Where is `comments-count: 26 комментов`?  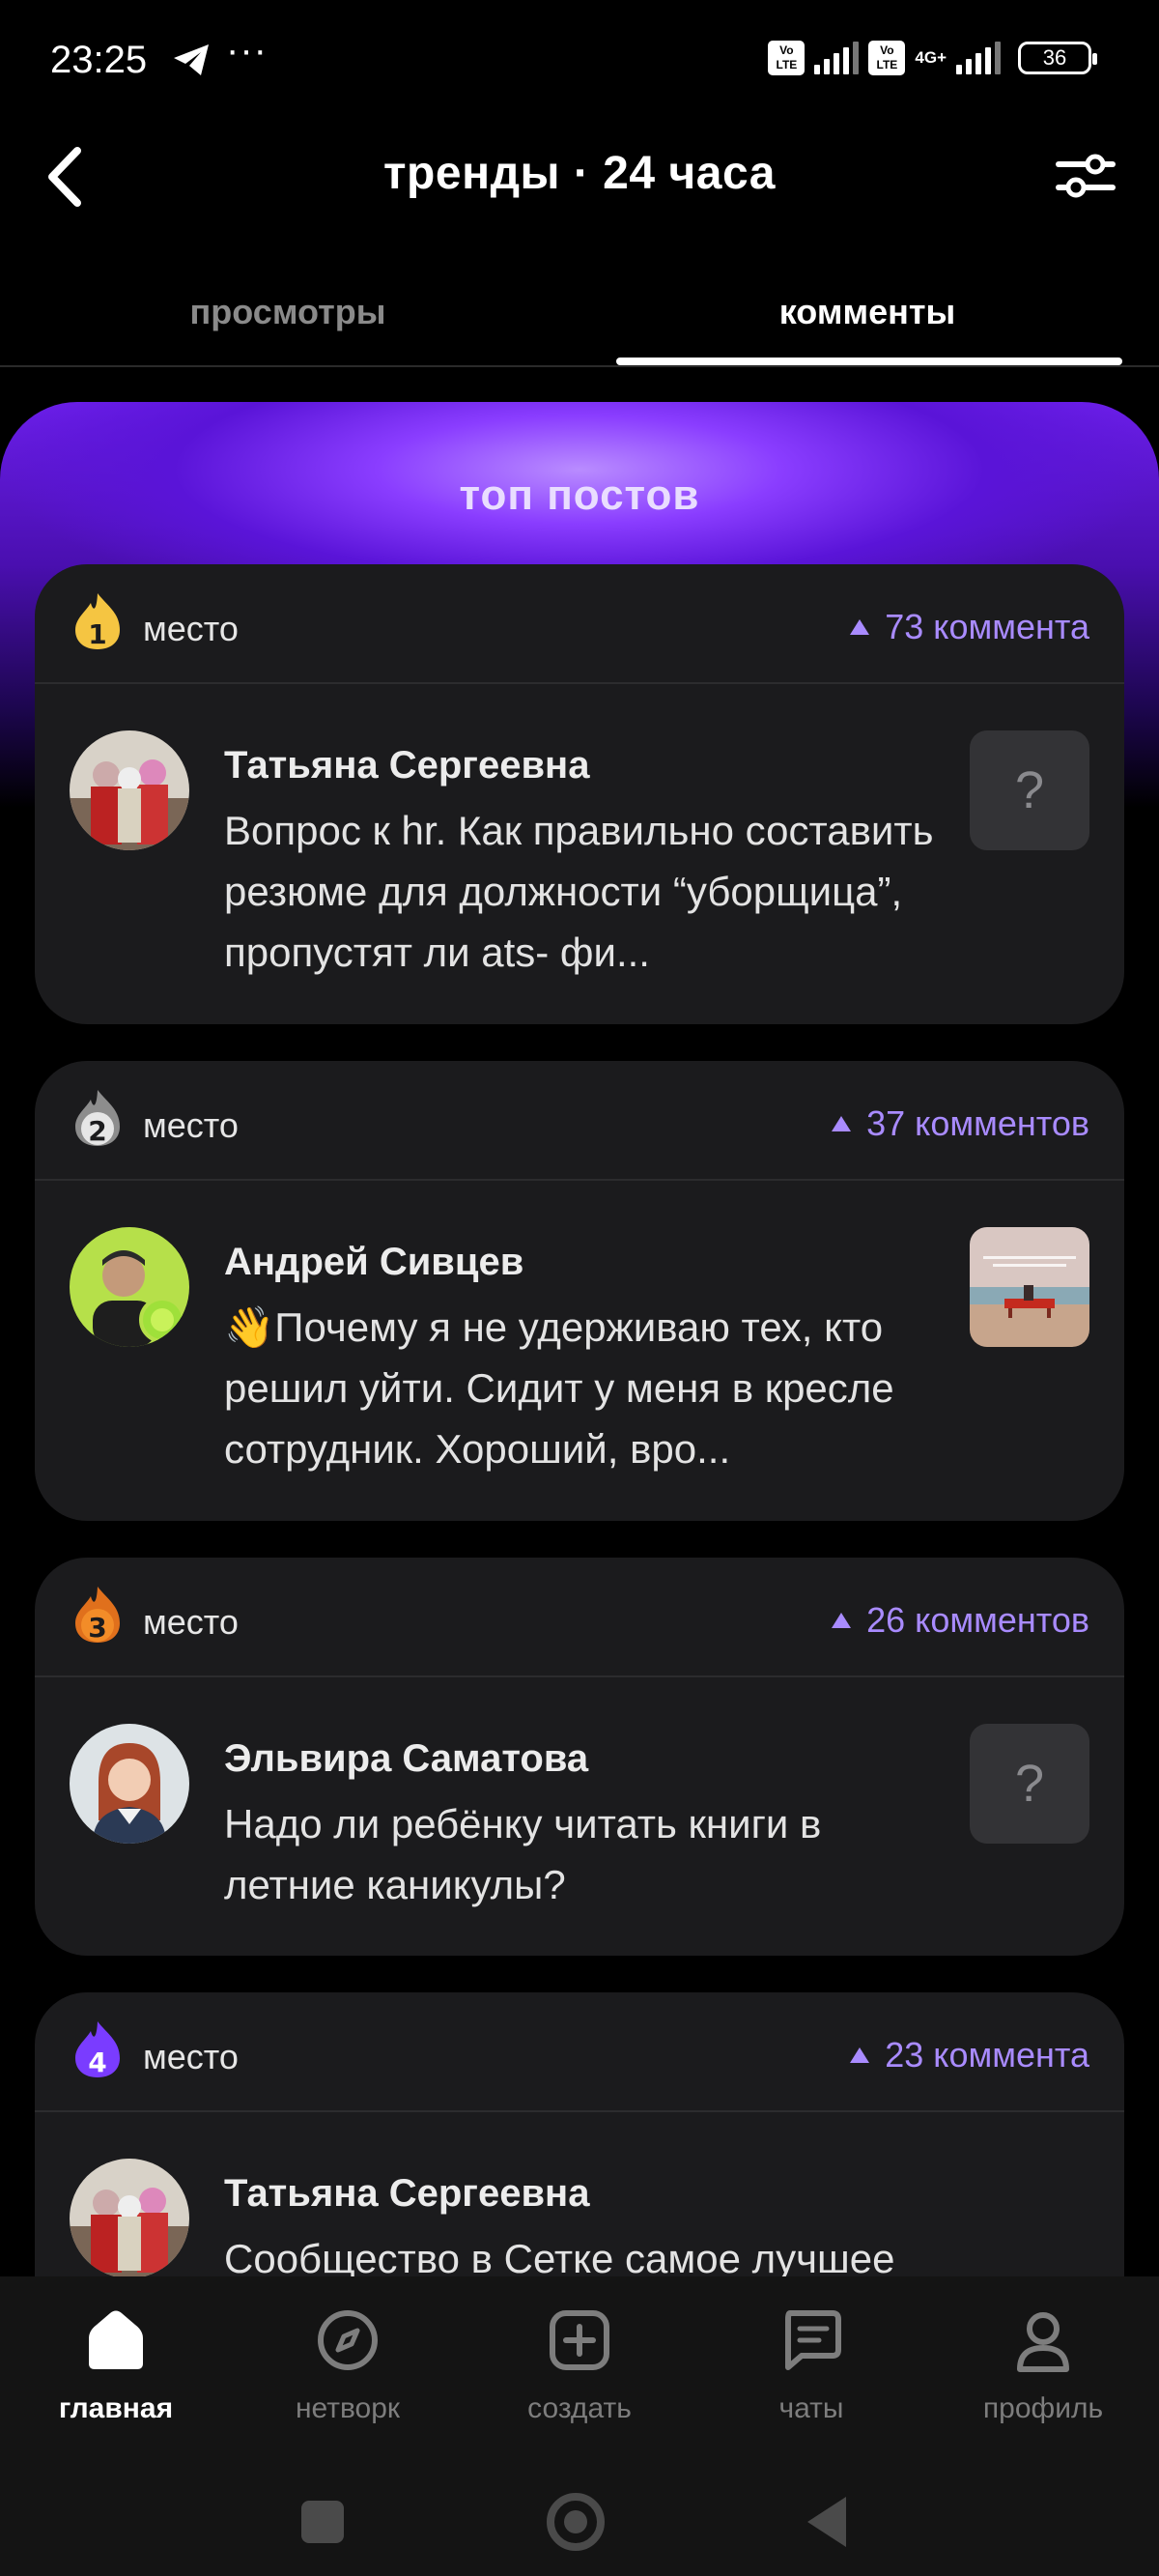
comments-count: 26 комментов is located at coordinates (960, 1621).